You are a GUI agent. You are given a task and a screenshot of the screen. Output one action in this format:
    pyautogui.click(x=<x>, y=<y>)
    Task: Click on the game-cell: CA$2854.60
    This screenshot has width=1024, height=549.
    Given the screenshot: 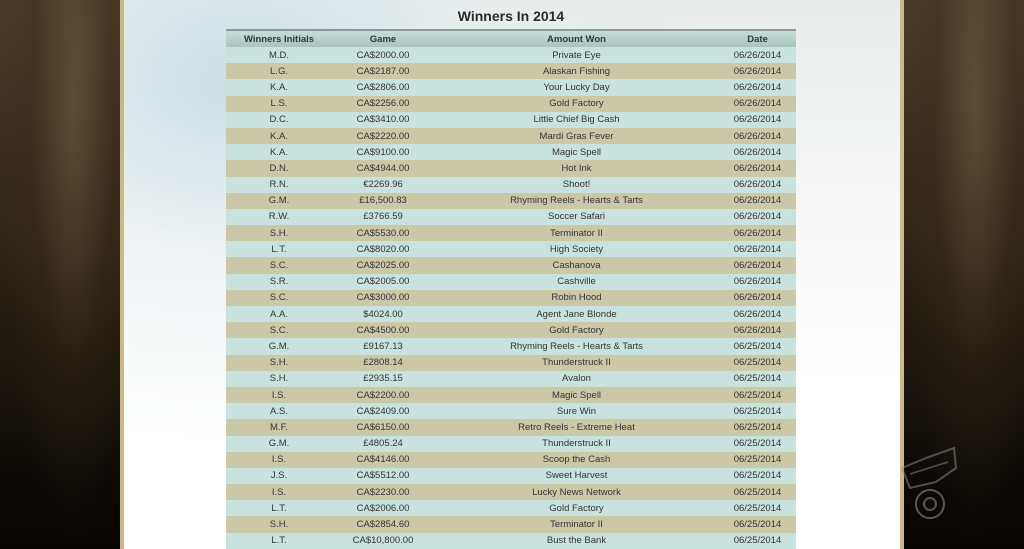 What is the action you would take?
    pyautogui.click(x=383, y=524)
    